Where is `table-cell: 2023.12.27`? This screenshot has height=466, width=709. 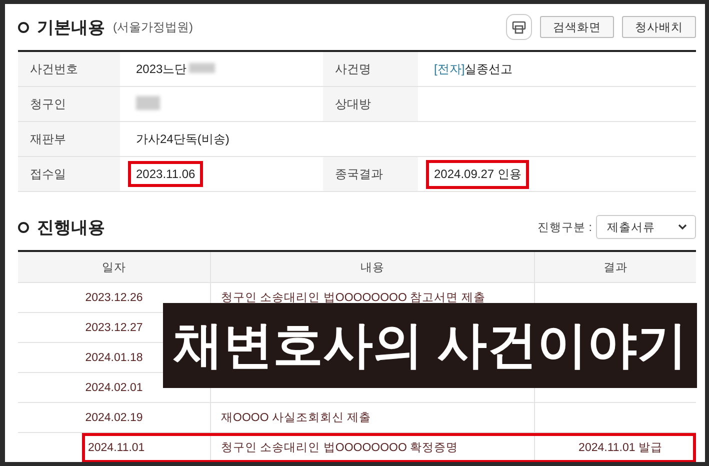
table-cell: 2023.12.27 is located at coordinates (114, 328).